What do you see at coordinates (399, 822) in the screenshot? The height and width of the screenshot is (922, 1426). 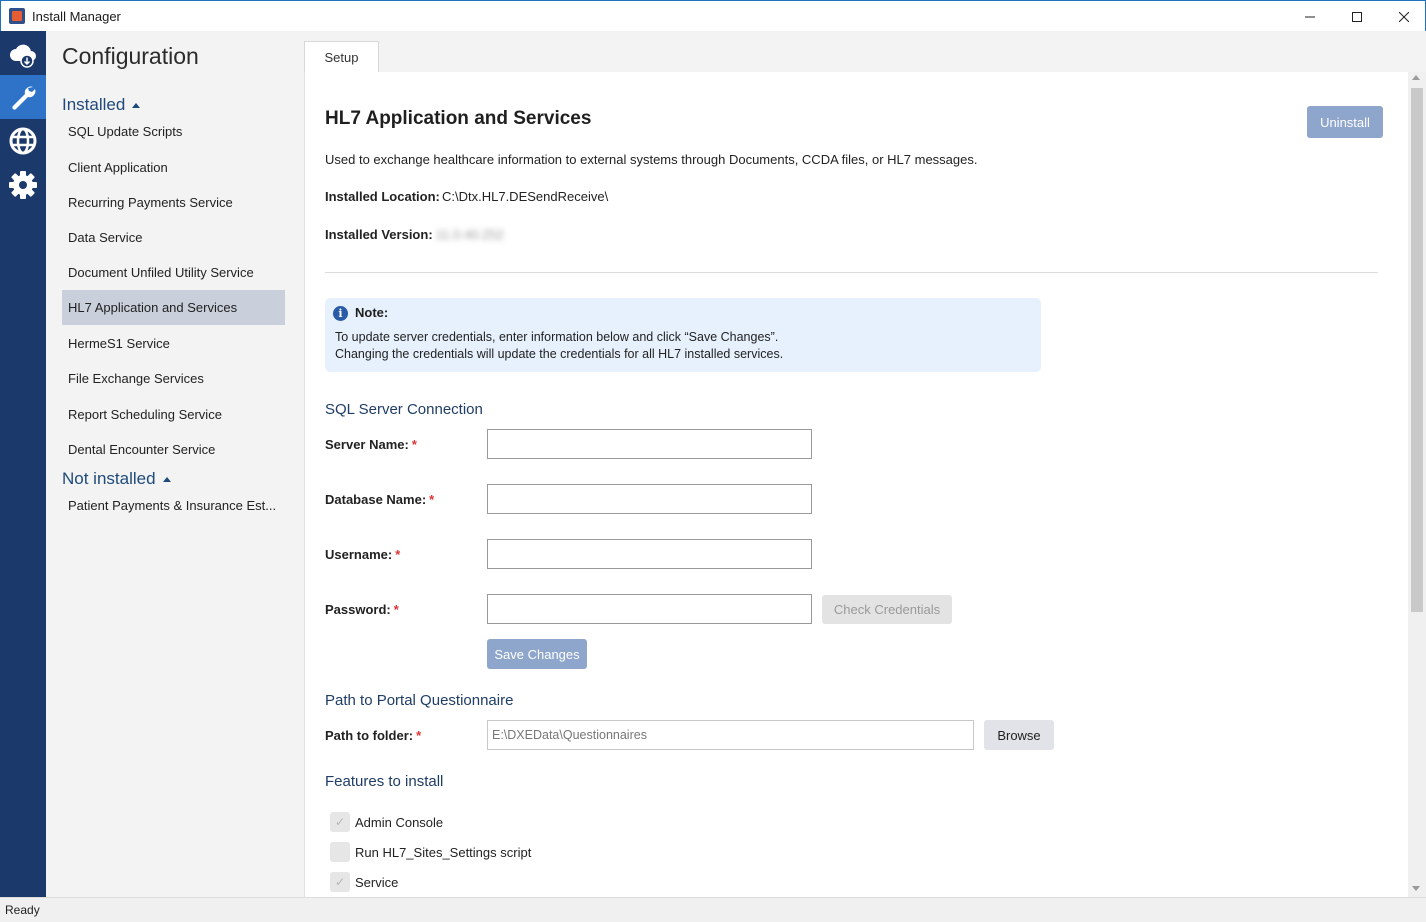 I see `admin-console-label: Admin Console` at bounding box center [399, 822].